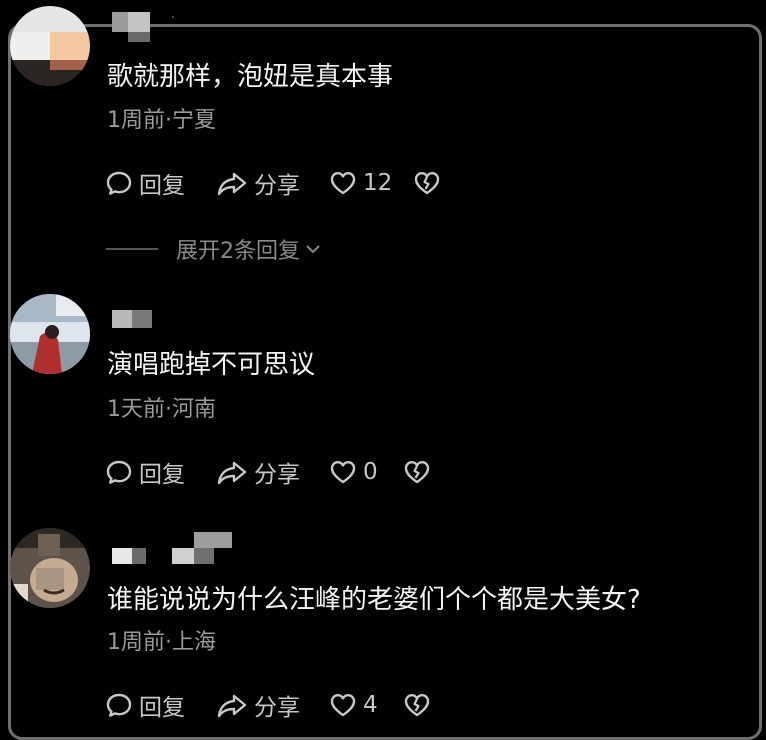 This screenshot has width=766, height=740. Describe the element at coordinates (211, 365) in the screenshot. I see `comment-text: 演唱跑掉不可思议` at that location.